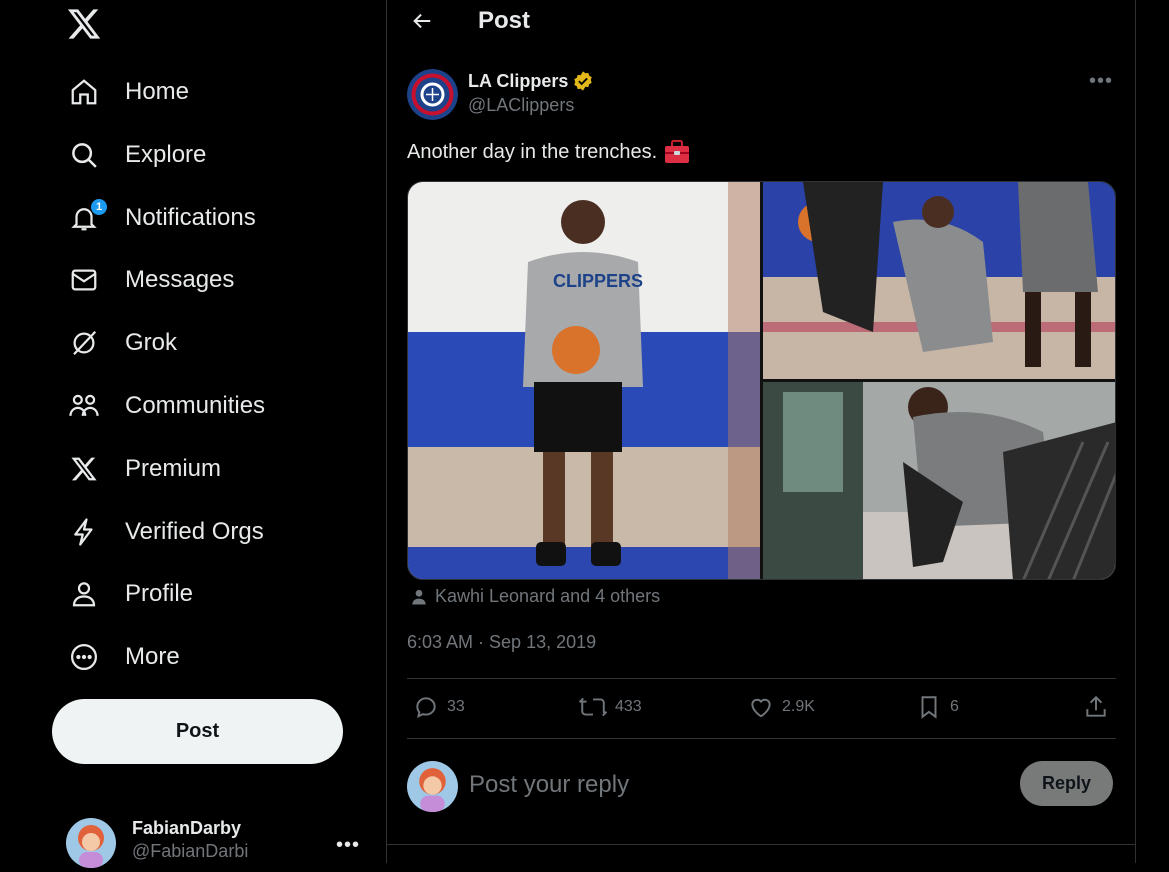 This screenshot has height=872, width=1169. Describe the element at coordinates (84, 280) in the screenshot. I see `envelope-icon` at that location.